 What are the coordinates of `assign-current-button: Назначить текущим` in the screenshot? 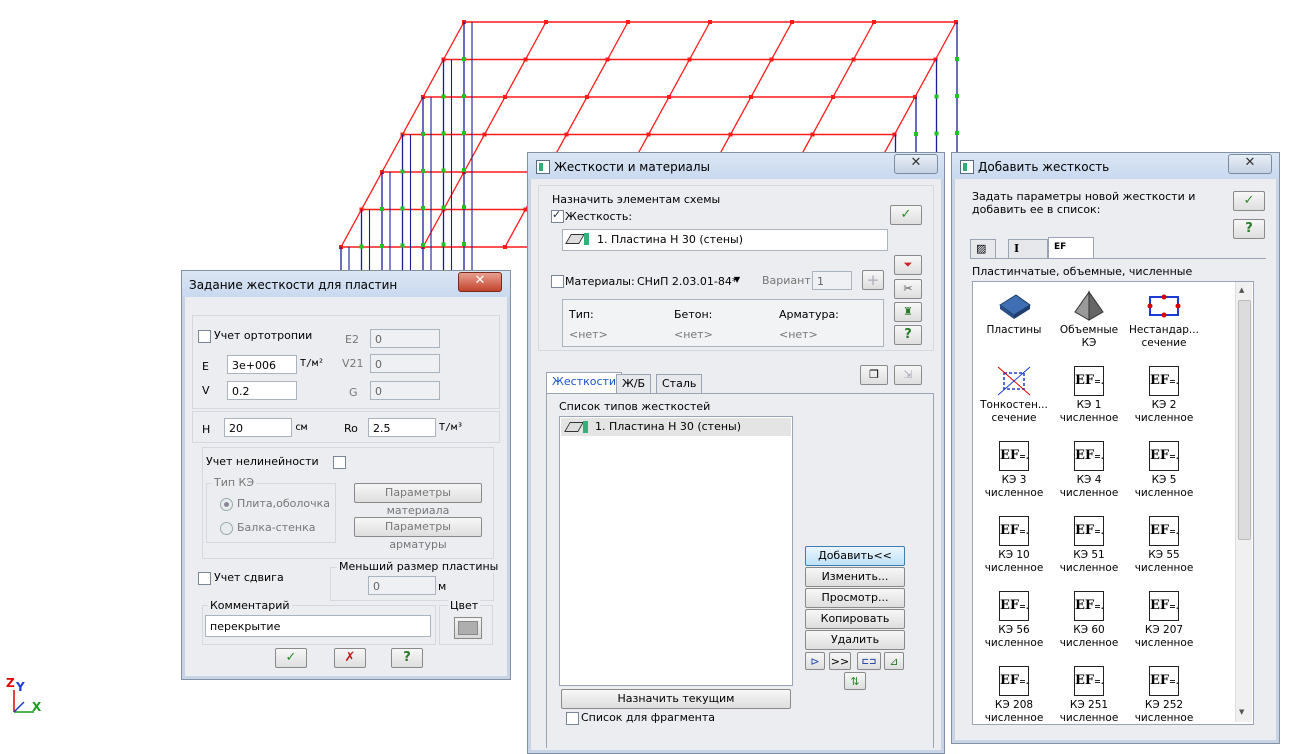 It's located at (676, 699).